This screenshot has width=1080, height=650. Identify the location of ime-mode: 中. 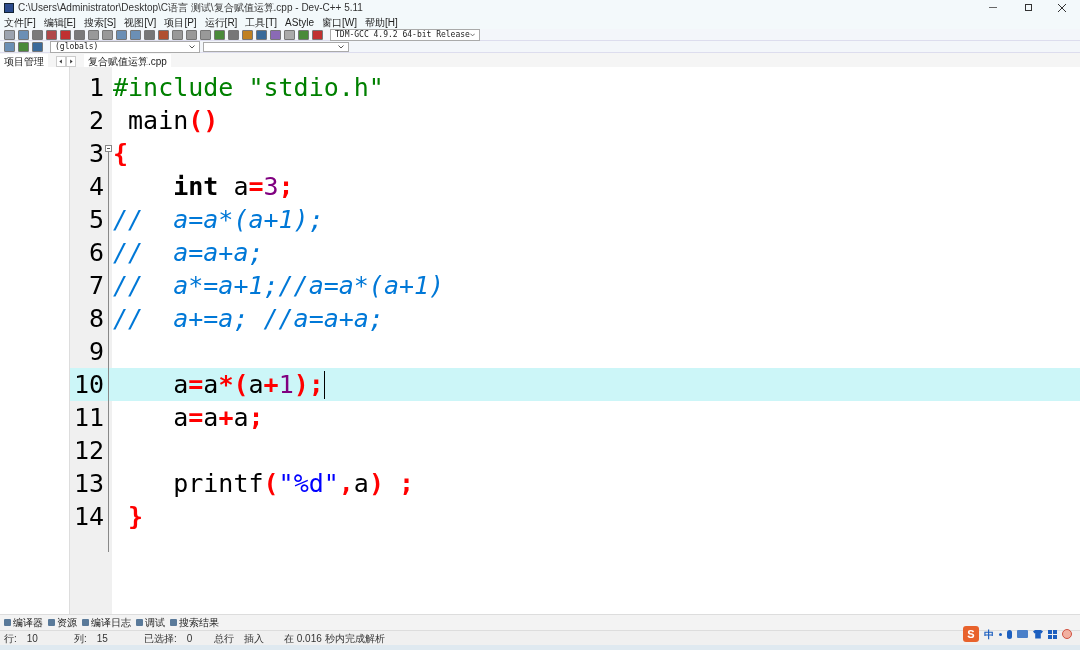
(989, 634).